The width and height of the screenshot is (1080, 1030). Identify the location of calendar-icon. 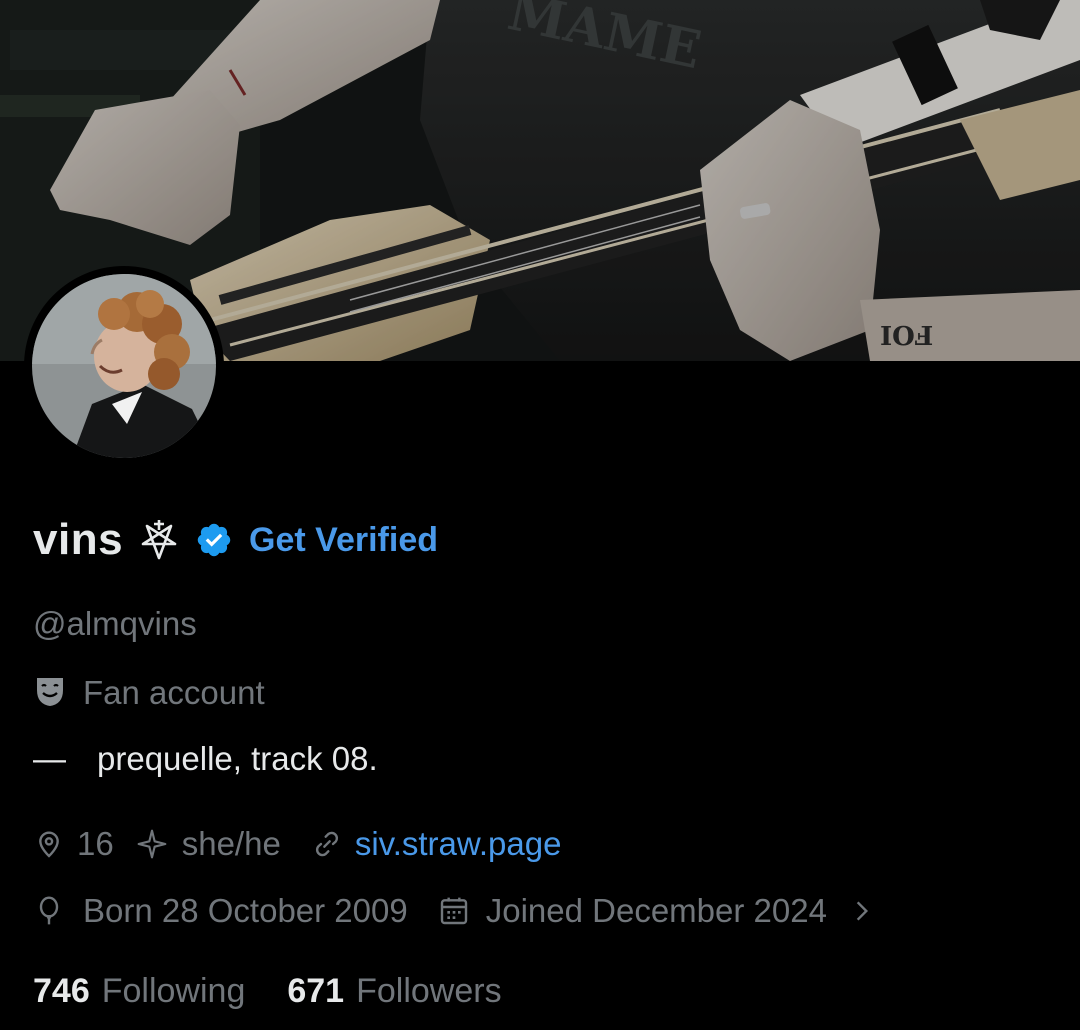
(454, 911).